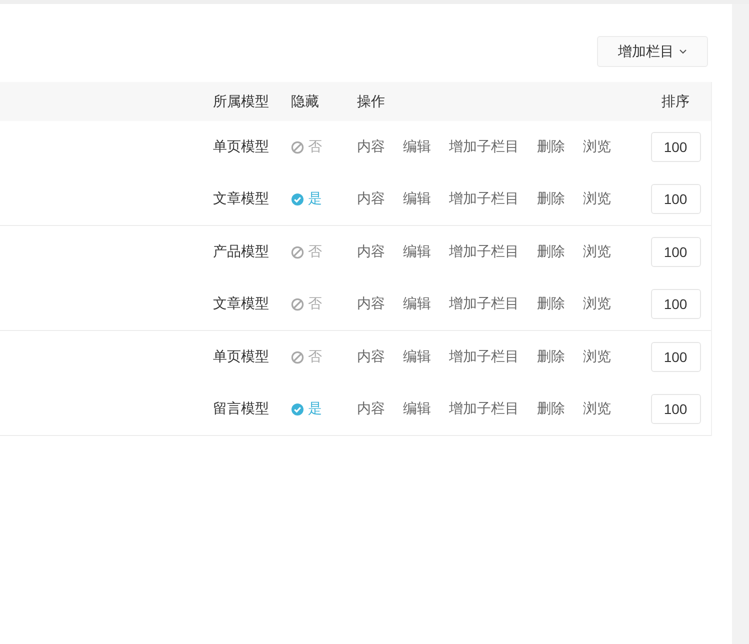  I want to click on model-cell-text: 留言模型, so click(241, 409).